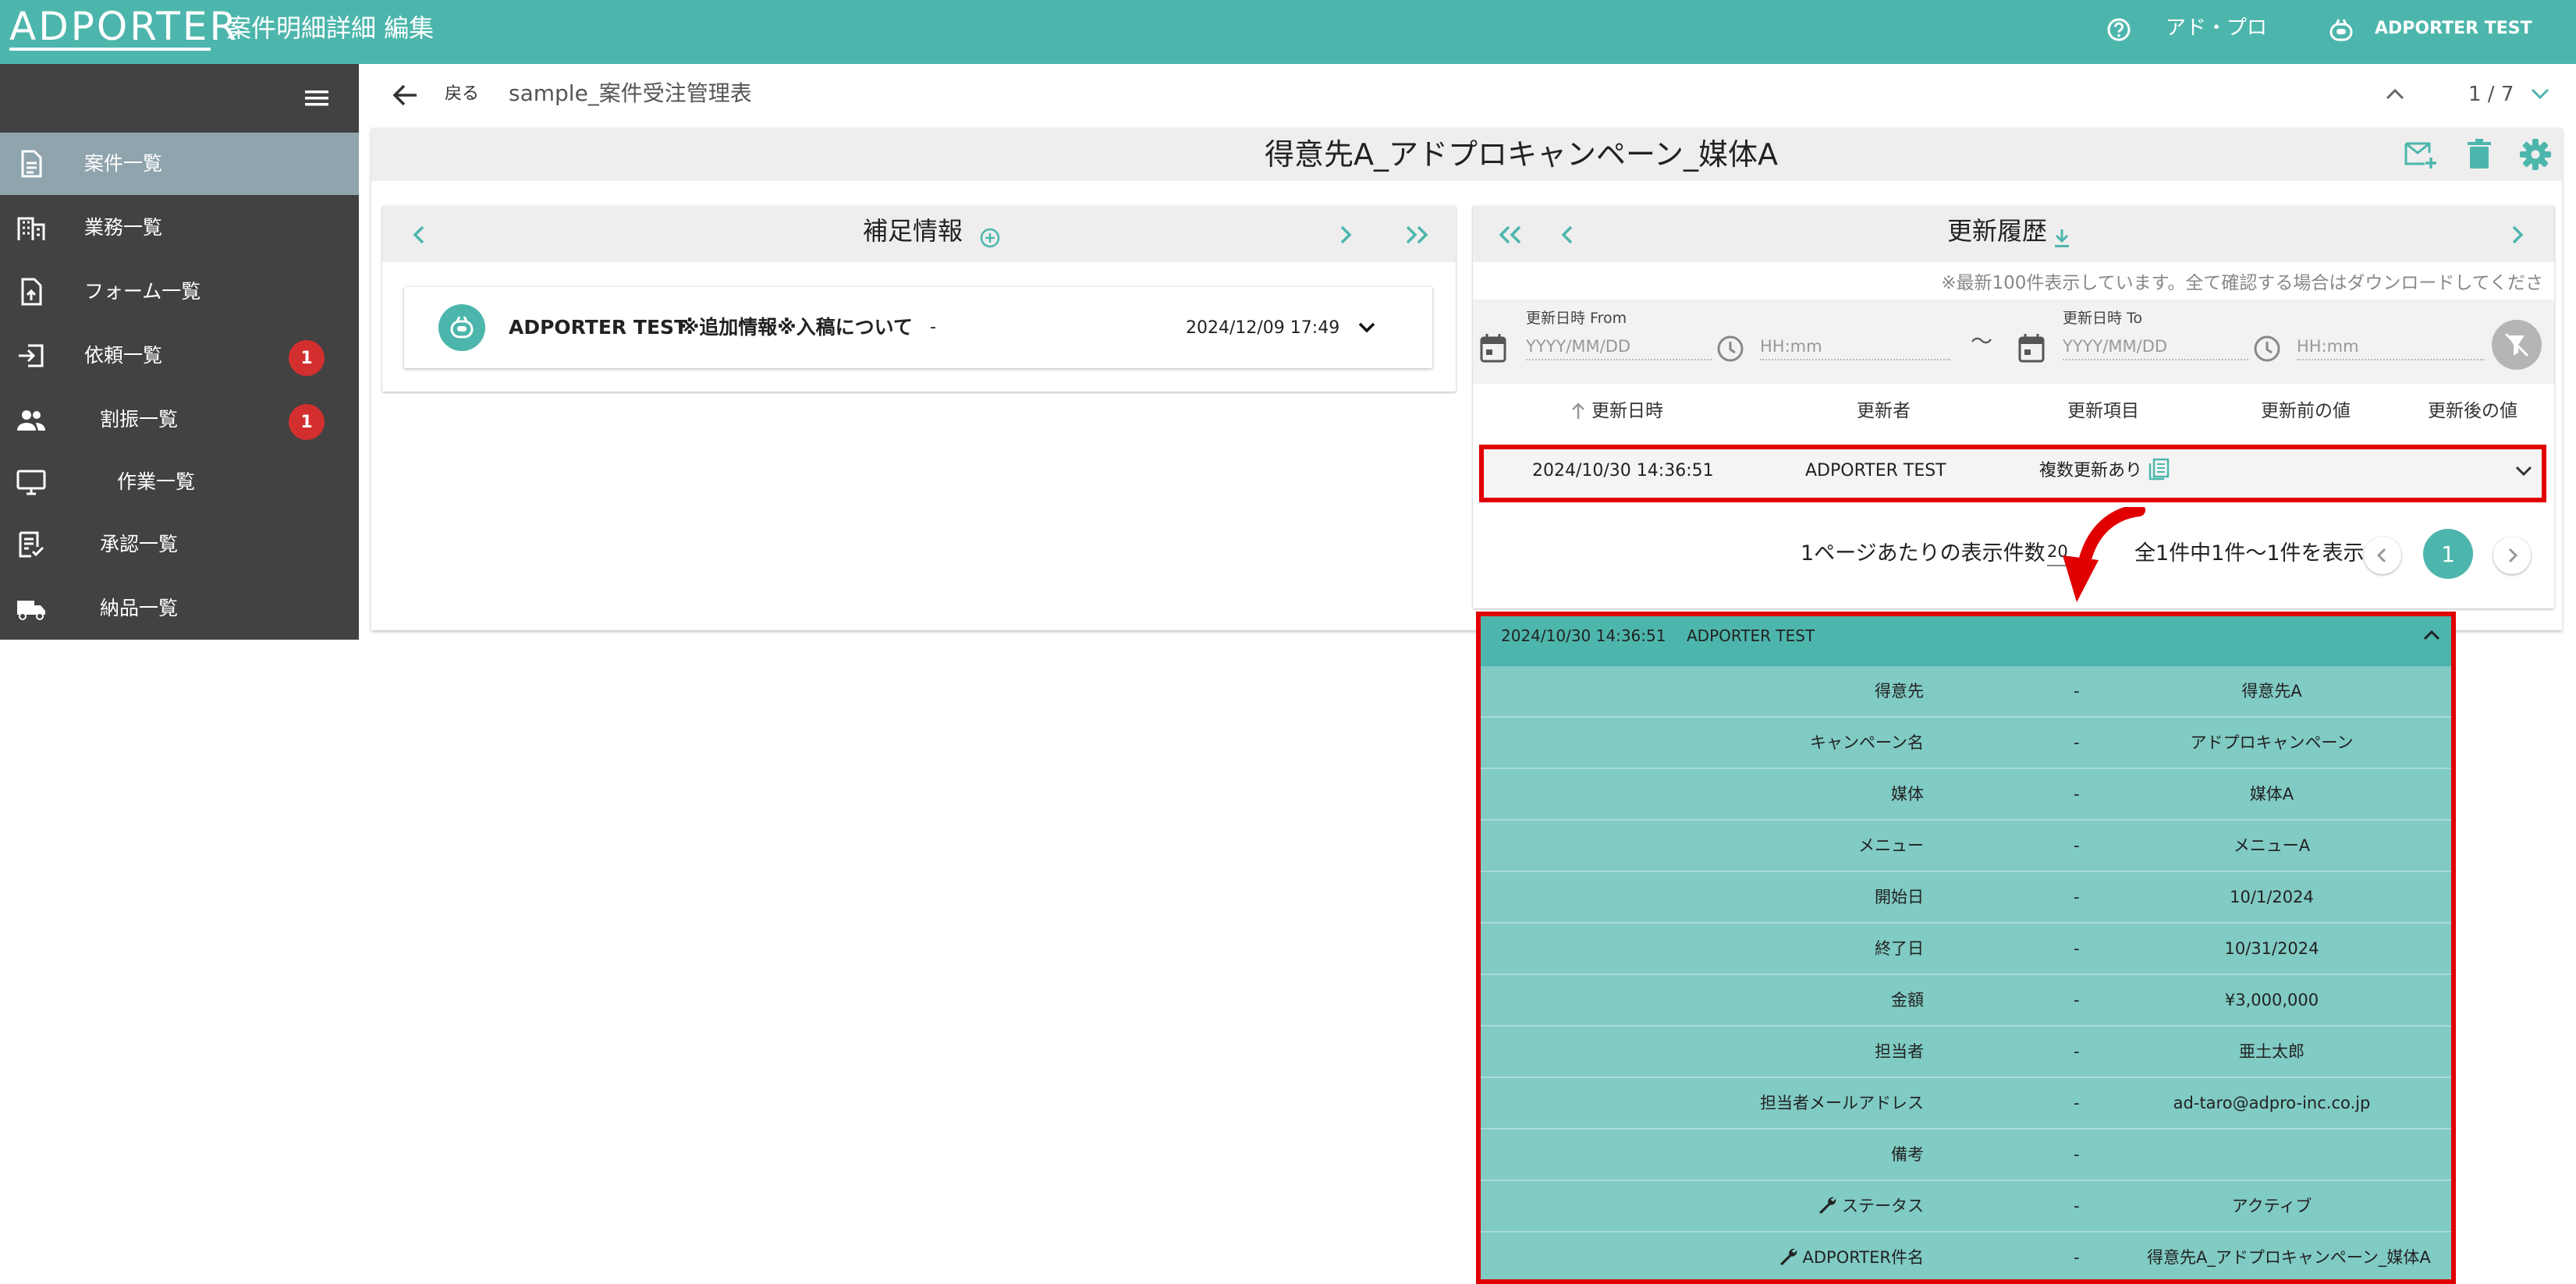 The image size is (2576, 1284). What do you see at coordinates (2517, 345) in the screenshot?
I see `filter-clear-icon` at bounding box center [2517, 345].